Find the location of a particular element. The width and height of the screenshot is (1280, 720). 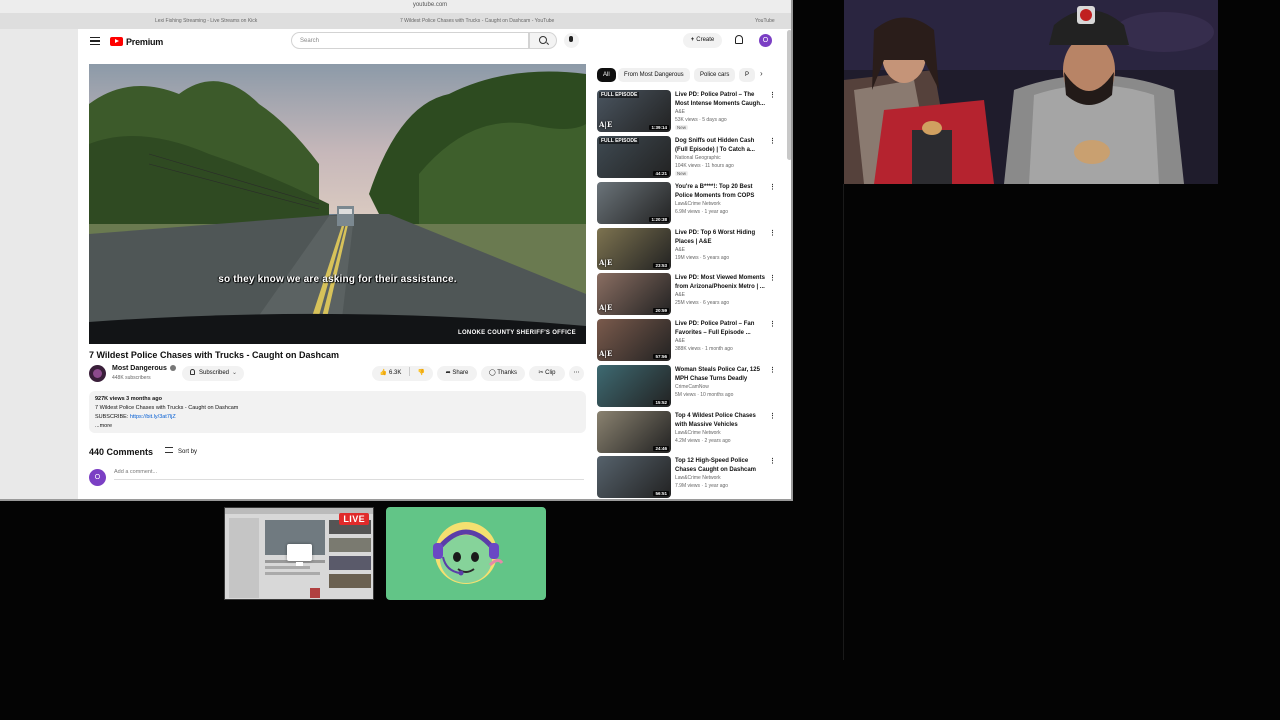

verified-icon is located at coordinates (172, 368).